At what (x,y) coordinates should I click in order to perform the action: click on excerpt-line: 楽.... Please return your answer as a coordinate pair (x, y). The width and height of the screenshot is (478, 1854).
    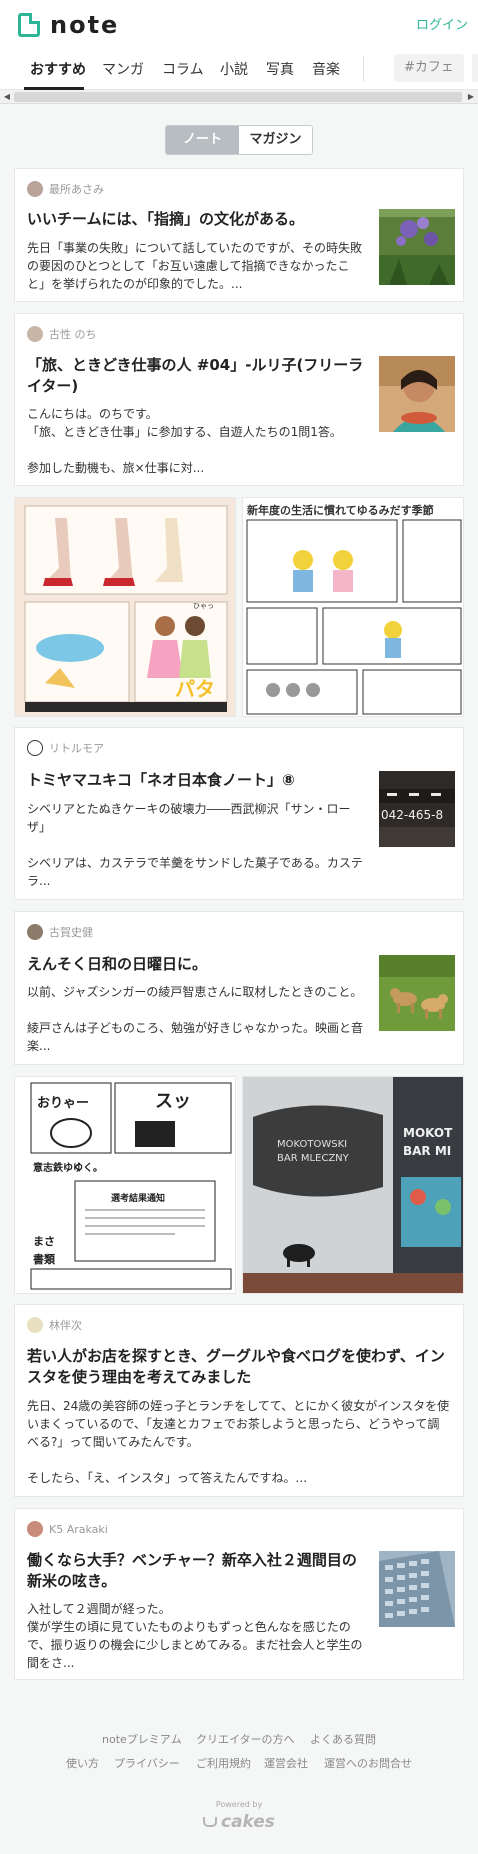
    Looking at the image, I should click on (39, 1046).